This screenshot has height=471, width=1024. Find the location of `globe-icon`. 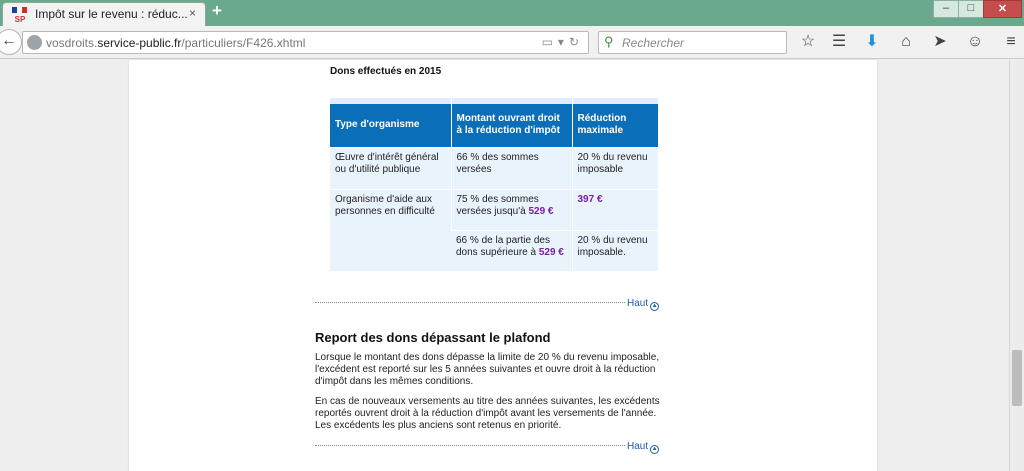

globe-icon is located at coordinates (34, 42).